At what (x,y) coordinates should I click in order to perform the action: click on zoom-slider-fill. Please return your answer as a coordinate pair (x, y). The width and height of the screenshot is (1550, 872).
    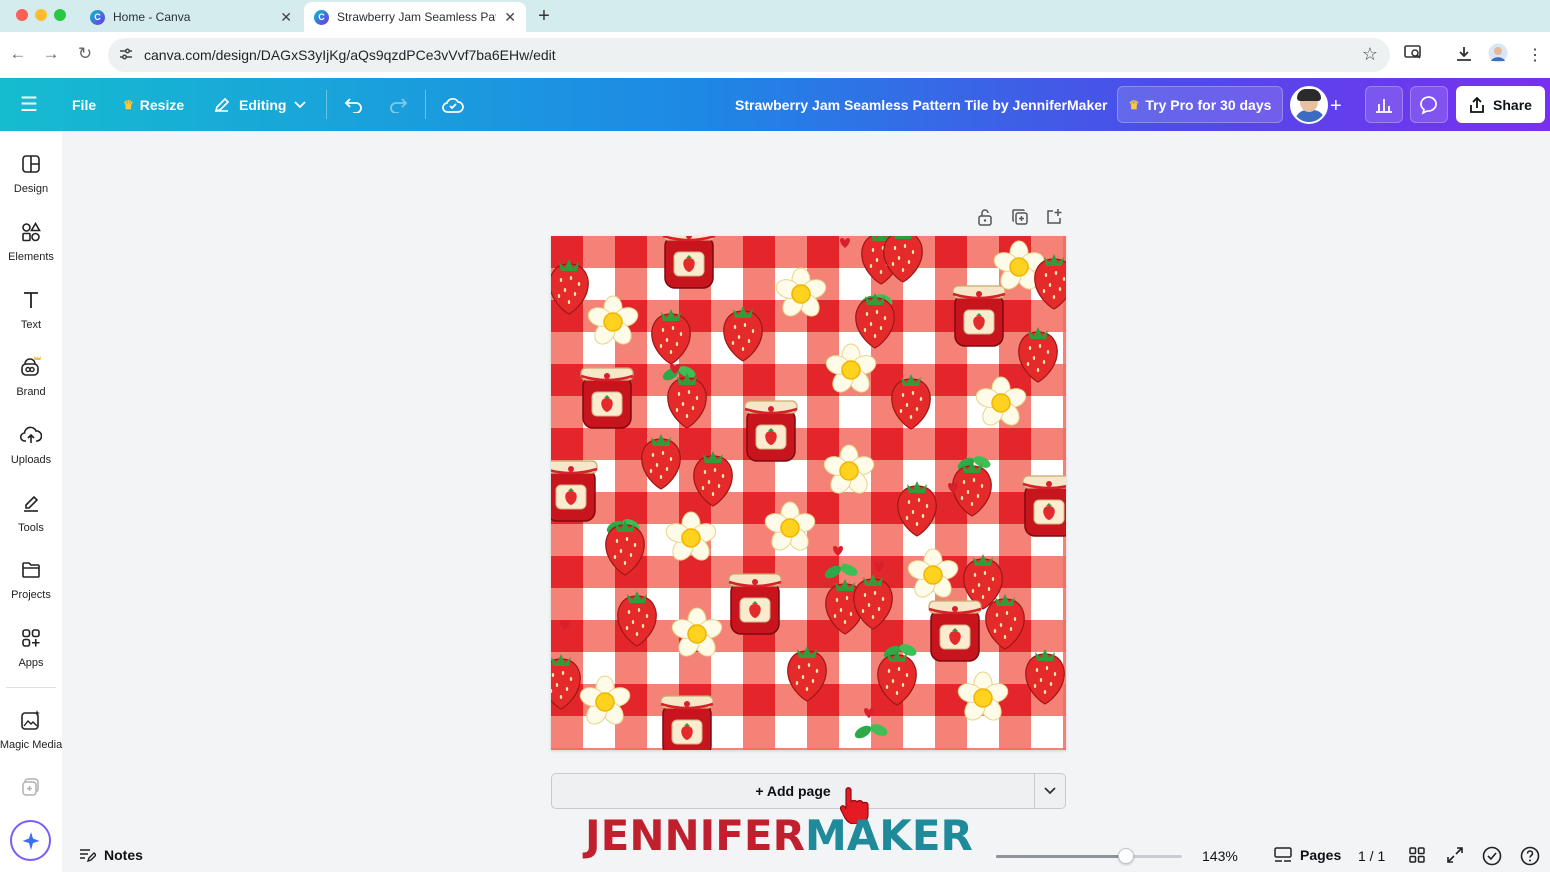
    Looking at the image, I should click on (1061, 856).